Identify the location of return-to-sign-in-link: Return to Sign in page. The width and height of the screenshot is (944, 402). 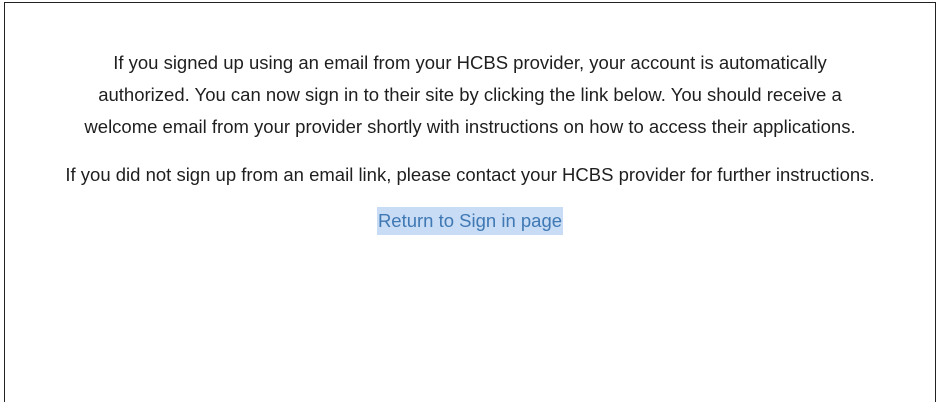
(470, 221).